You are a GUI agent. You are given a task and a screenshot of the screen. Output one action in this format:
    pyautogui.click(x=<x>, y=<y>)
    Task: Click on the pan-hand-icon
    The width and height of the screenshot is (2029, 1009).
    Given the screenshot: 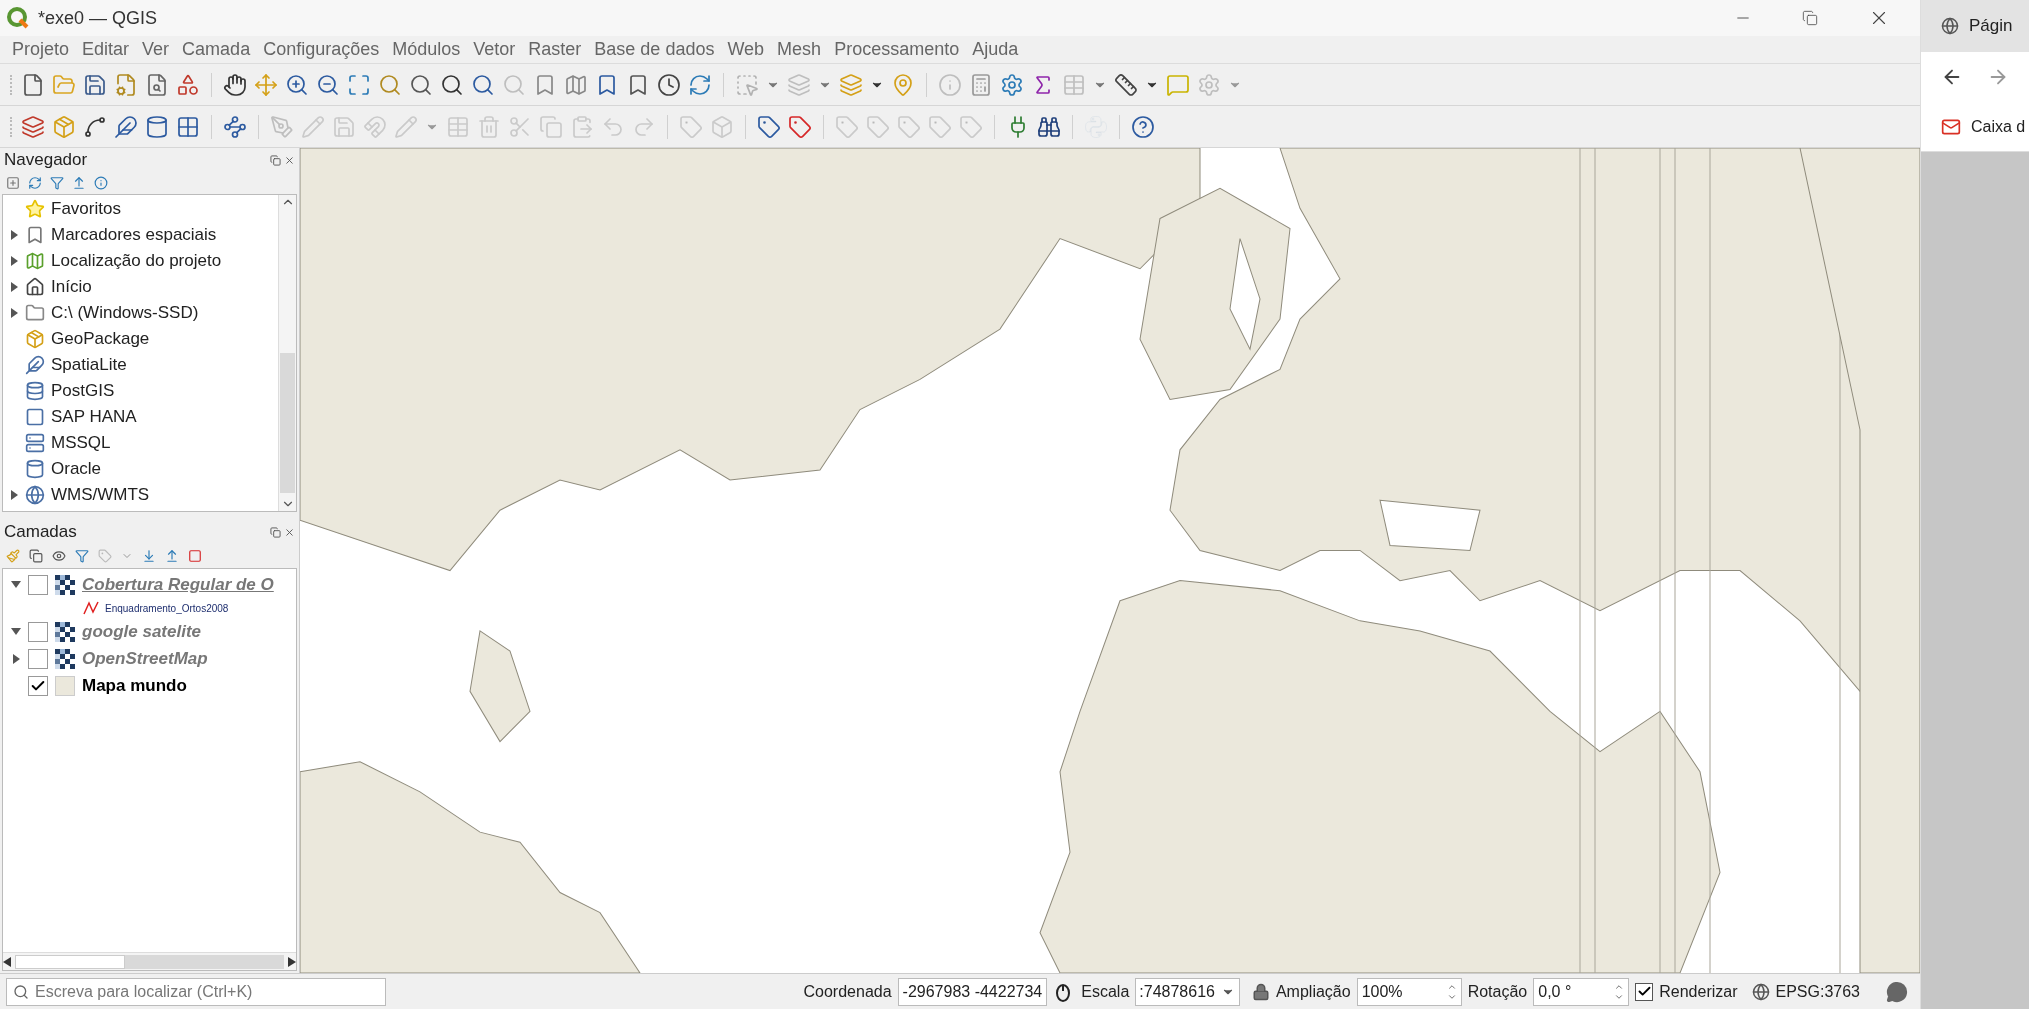 What is the action you would take?
    pyautogui.click(x=235, y=84)
    